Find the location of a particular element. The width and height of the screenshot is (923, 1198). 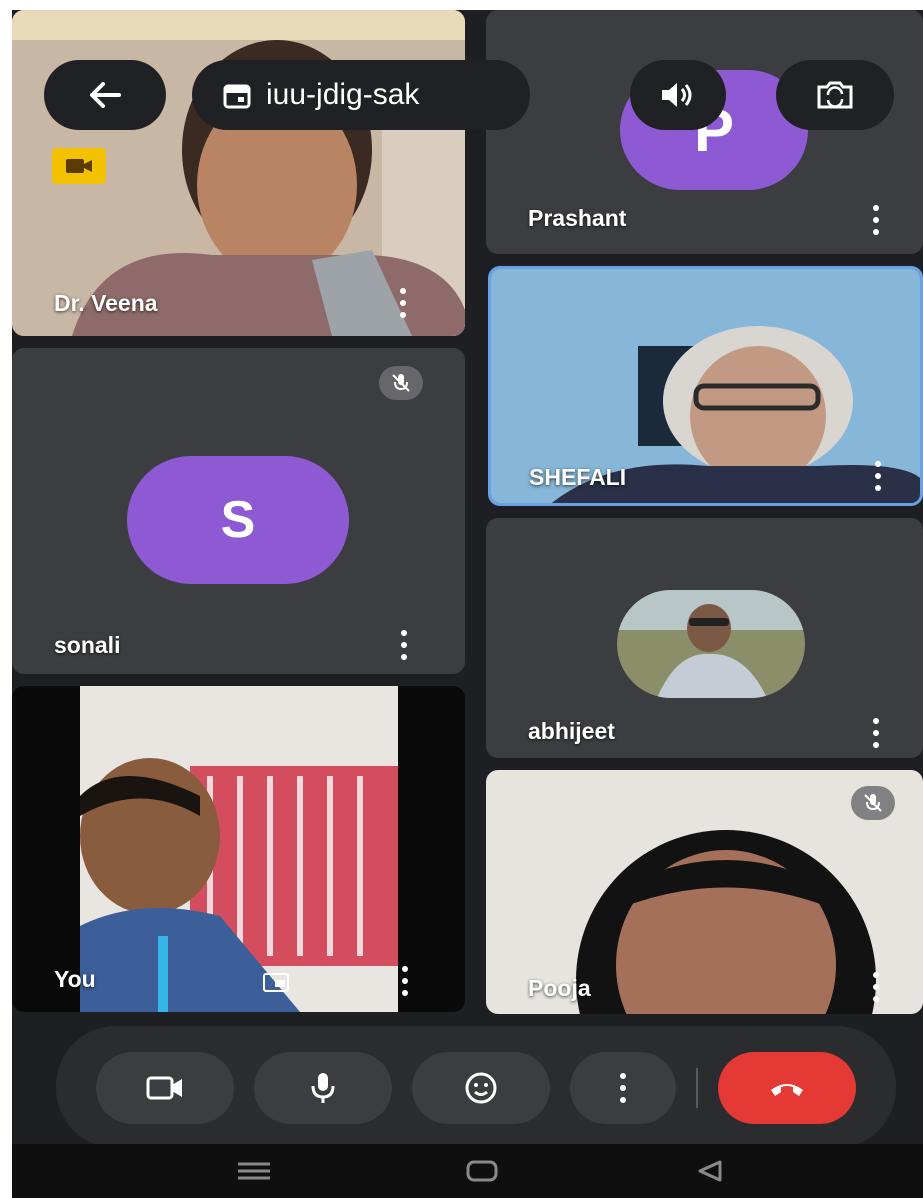

participant-name-abhijeet: abhijeet is located at coordinates (571, 731).